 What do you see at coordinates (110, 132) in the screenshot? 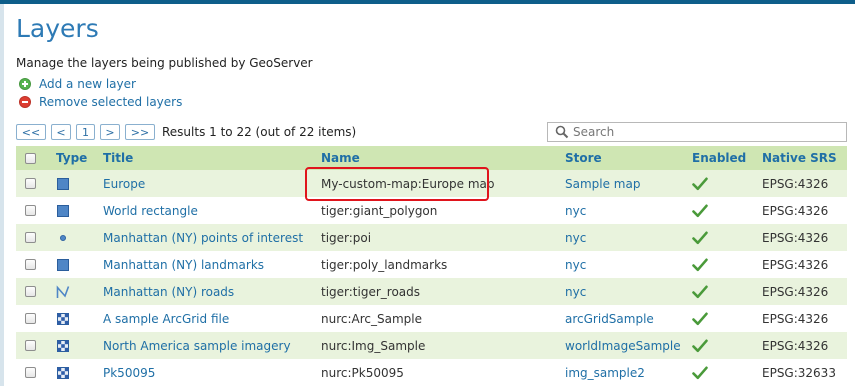
I see `next-page-button: >` at bounding box center [110, 132].